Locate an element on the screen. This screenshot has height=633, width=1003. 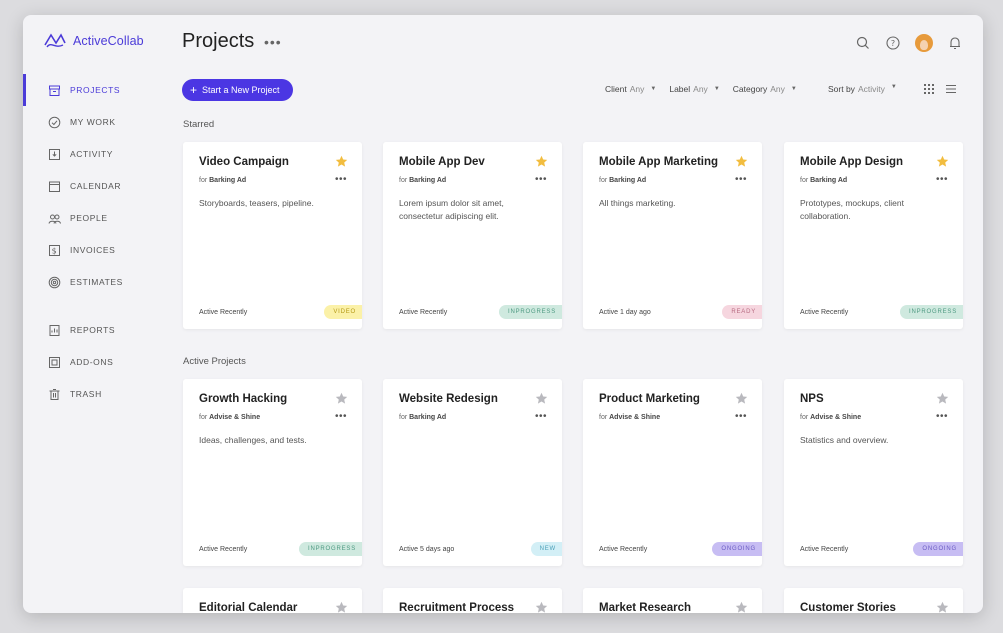
sidebar-item-activity: ACTIVITY is located at coordinates (98, 154).